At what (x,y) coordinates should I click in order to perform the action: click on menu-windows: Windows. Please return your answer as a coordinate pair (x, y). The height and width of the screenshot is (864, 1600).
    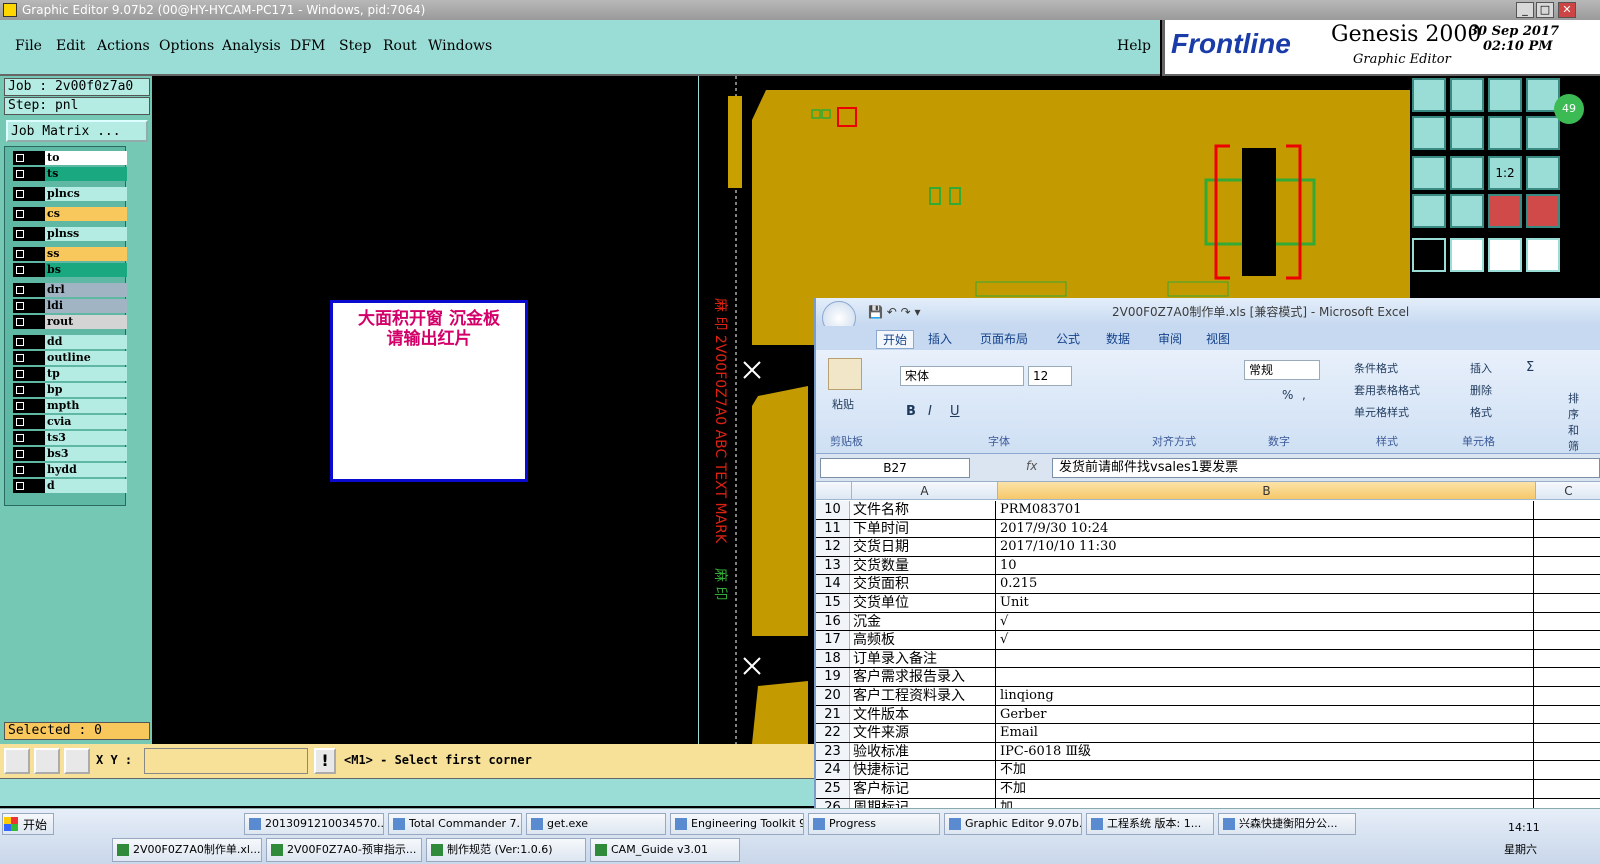
    Looking at the image, I should click on (460, 46).